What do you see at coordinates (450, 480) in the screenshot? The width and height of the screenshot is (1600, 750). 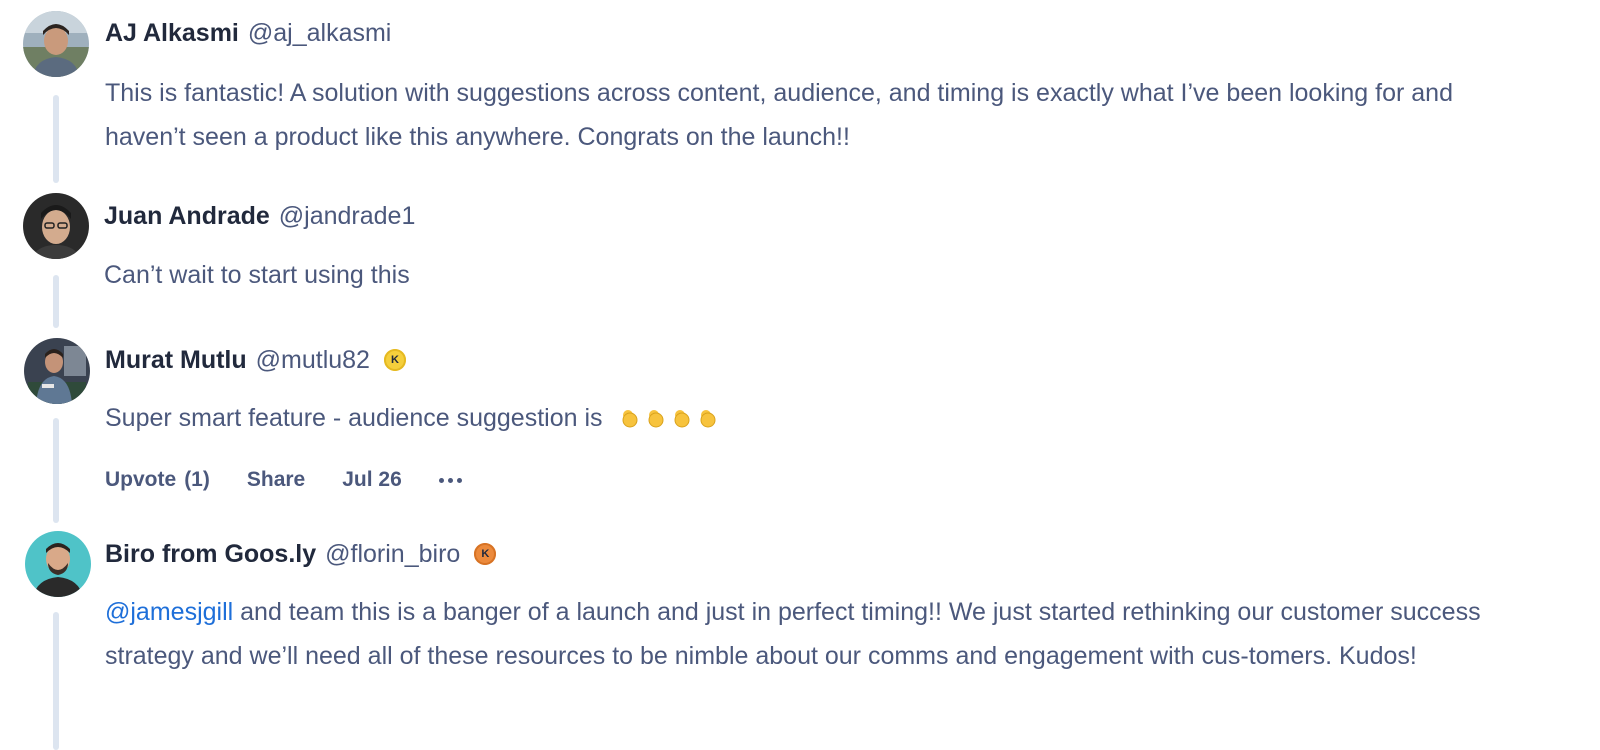 I see `more-options-icon` at bounding box center [450, 480].